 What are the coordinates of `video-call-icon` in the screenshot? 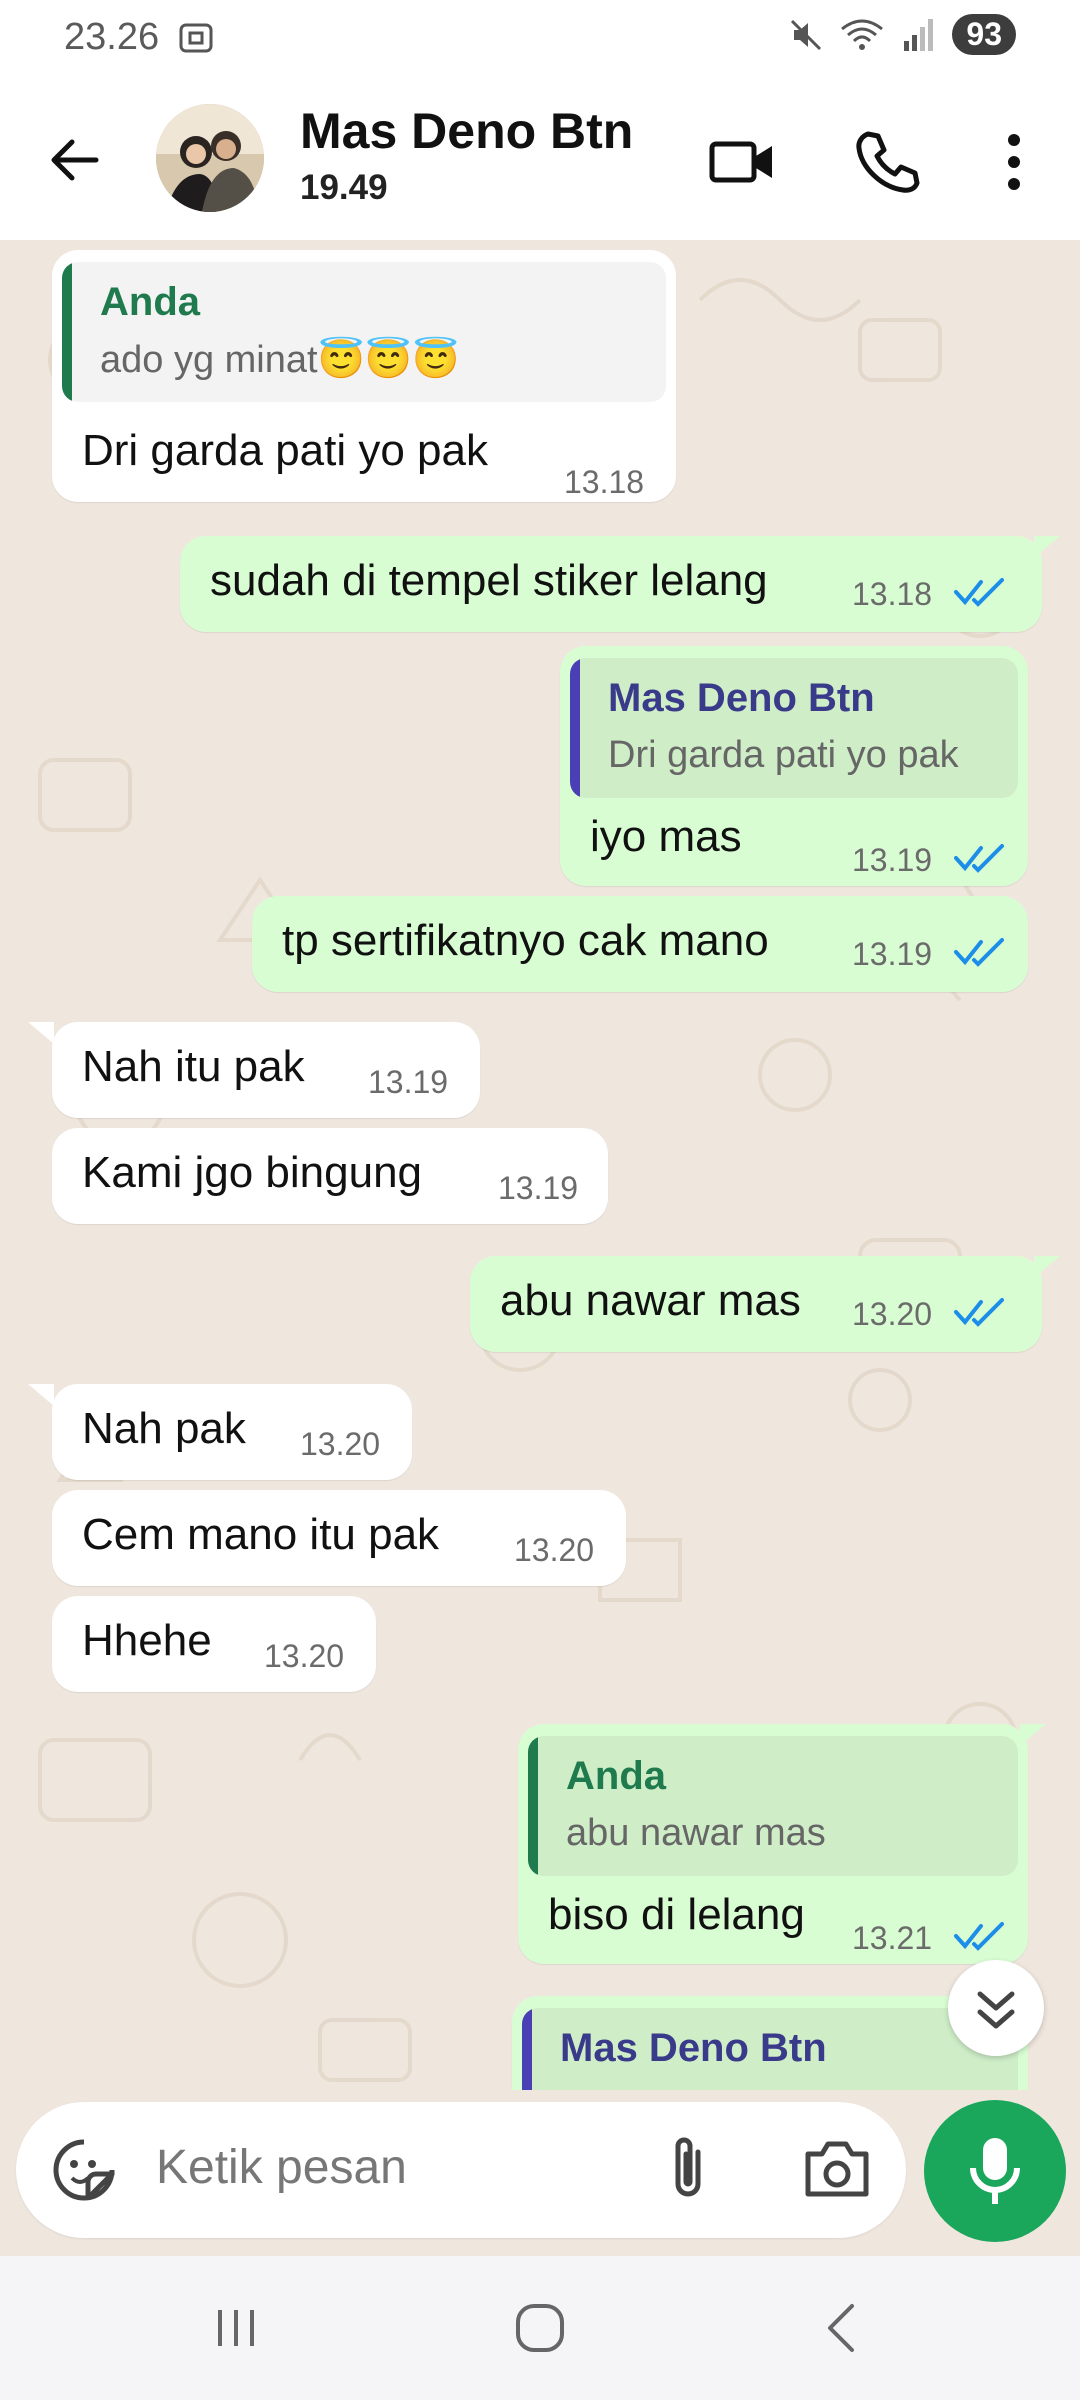 It's located at (742, 162).